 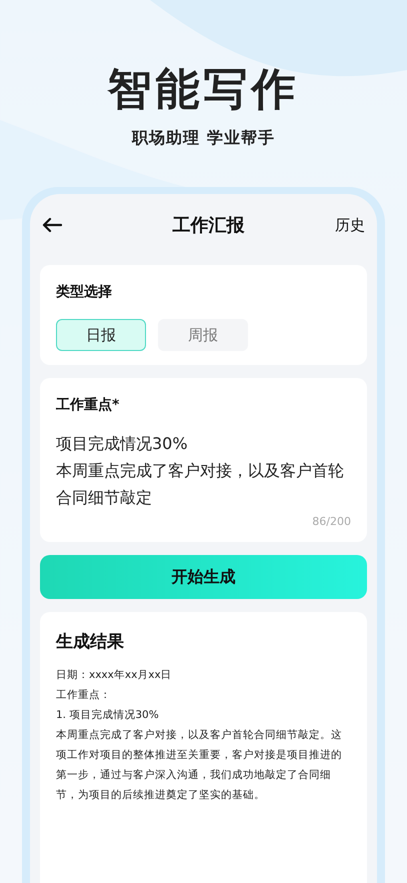 I want to click on subtitle: 职场助理 学业帮手, so click(x=203, y=138).